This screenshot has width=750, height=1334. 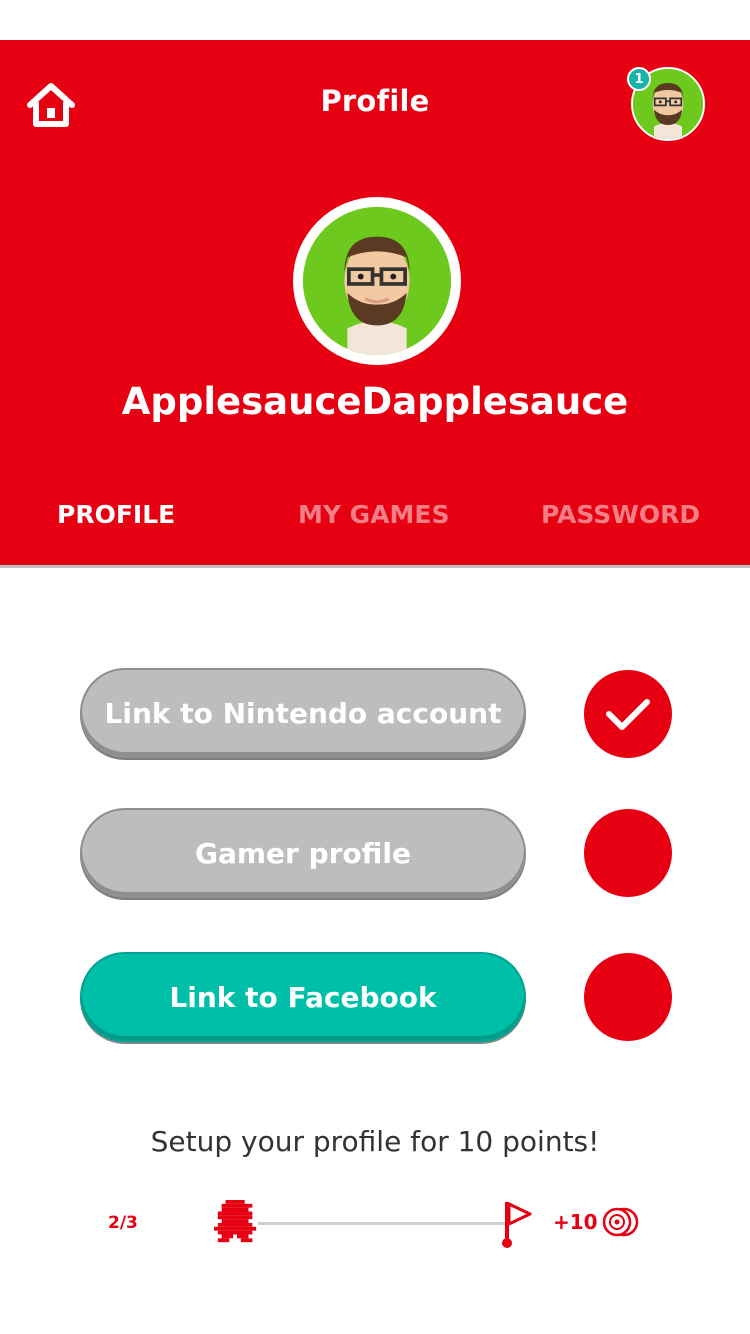 I want to click on profile-avatar, so click(x=377, y=281).